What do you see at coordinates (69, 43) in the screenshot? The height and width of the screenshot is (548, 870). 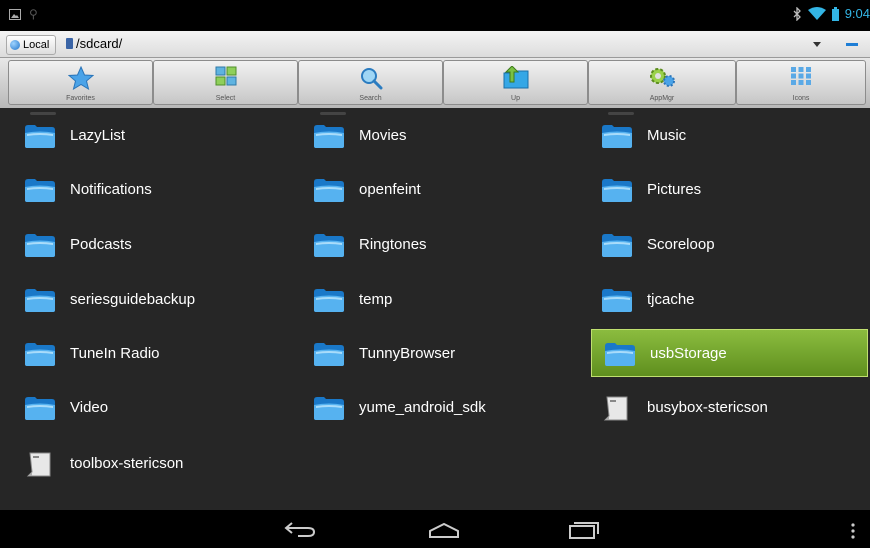 I see `sdcard-icon` at bounding box center [69, 43].